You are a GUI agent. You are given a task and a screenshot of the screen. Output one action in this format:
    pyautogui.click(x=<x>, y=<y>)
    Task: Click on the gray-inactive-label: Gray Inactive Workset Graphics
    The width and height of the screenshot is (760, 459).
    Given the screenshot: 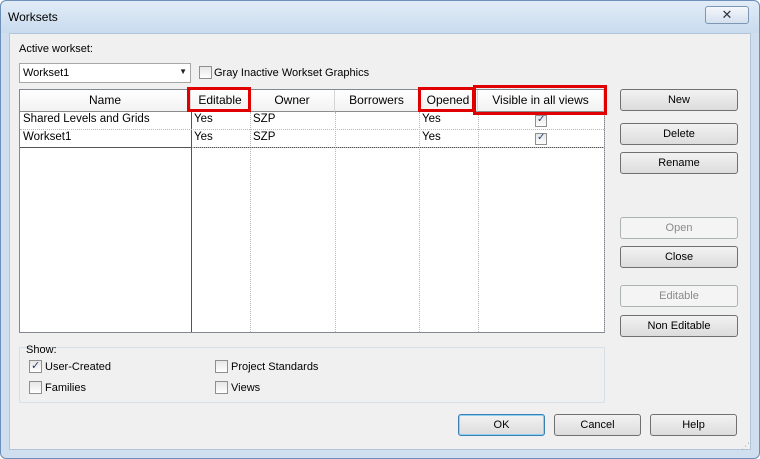 What is the action you would take?
    pyautogui.click(x=292, y=73)
    